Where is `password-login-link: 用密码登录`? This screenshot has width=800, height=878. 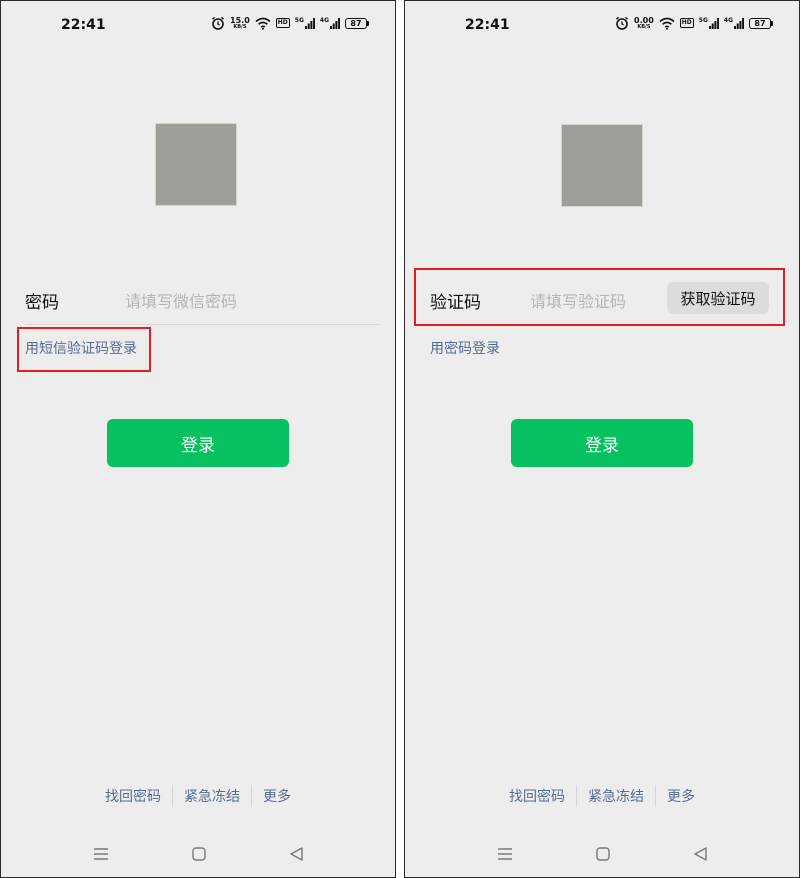 password-login-link: 用密码登录 is located at coordinates (465, 348).